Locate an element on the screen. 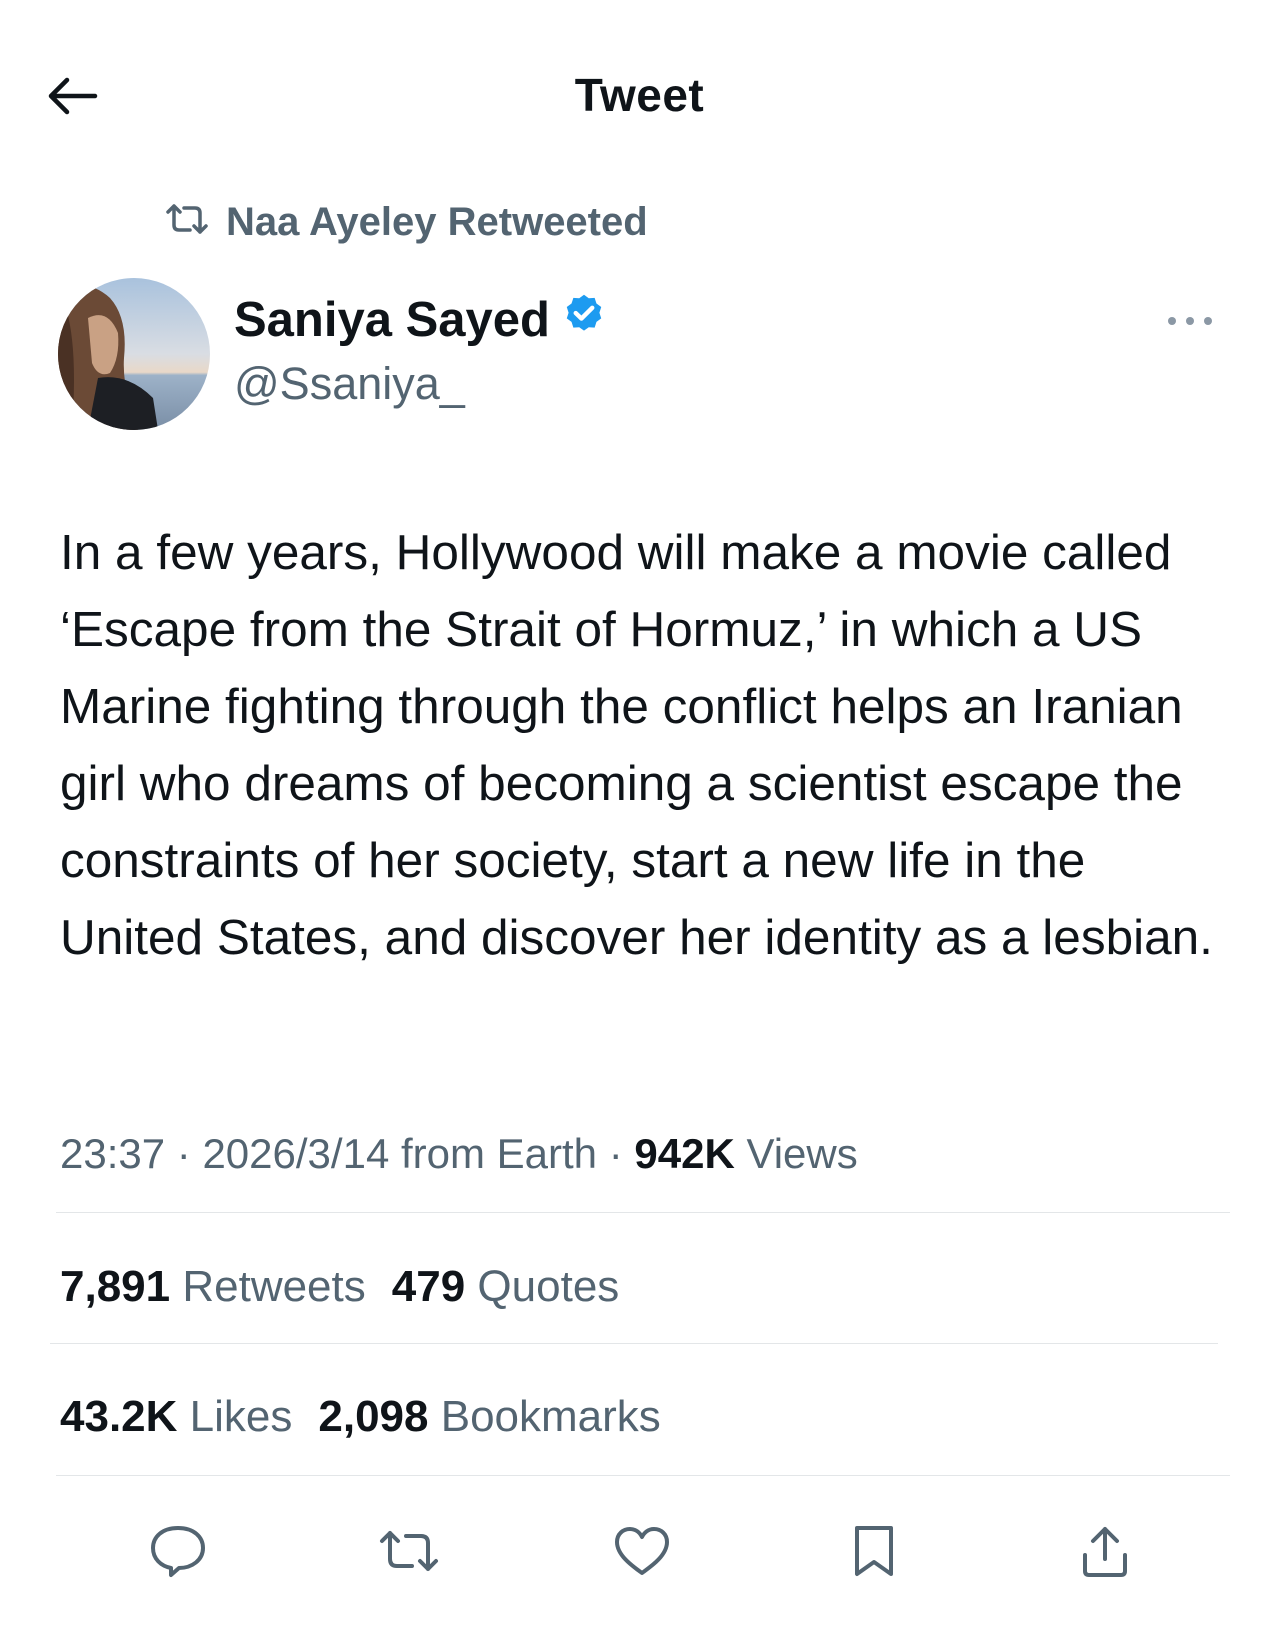 This screenshot has width=1279, height=1633. reply-button is located at coordinates (178, 1553).